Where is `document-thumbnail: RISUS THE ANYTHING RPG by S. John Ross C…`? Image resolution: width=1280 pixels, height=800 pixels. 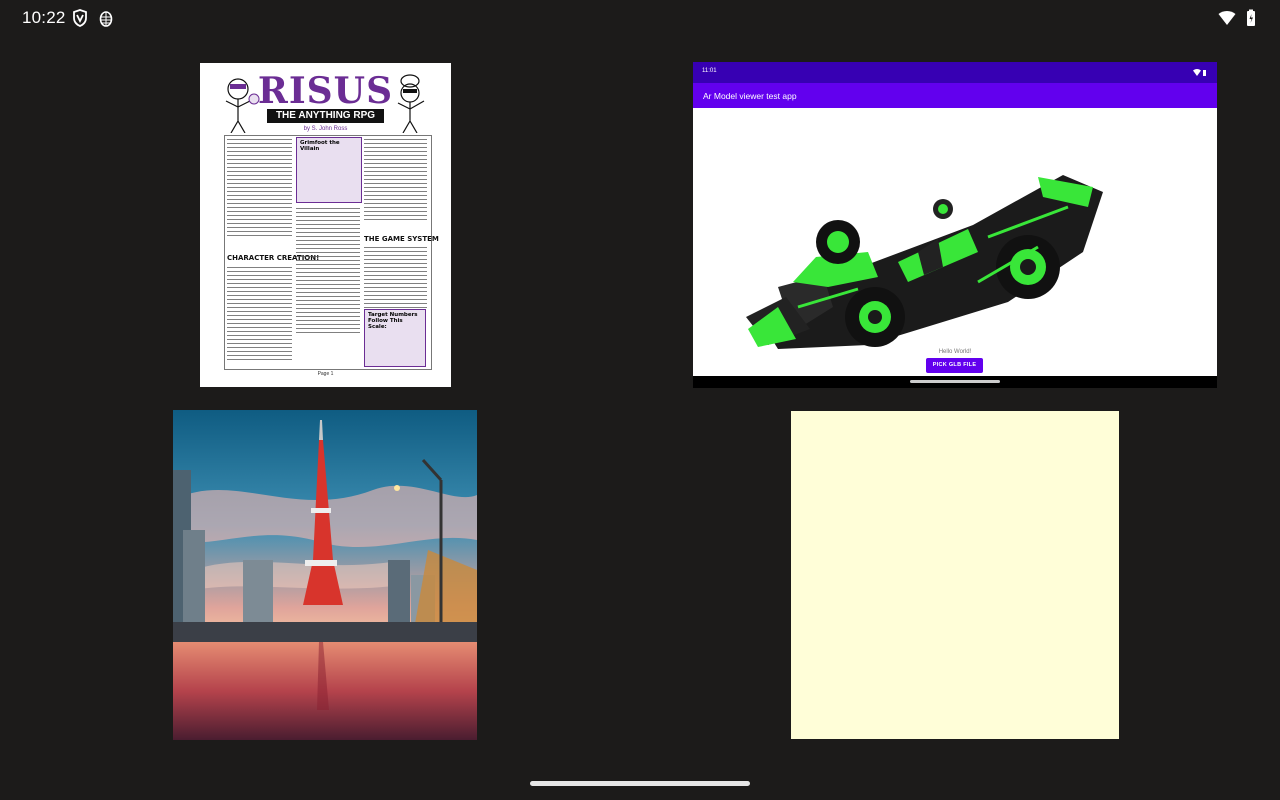
document-thumbnail: RISUS THE ANYTHING RPG by S. John Ross C… is located at coordinates (325, 225).